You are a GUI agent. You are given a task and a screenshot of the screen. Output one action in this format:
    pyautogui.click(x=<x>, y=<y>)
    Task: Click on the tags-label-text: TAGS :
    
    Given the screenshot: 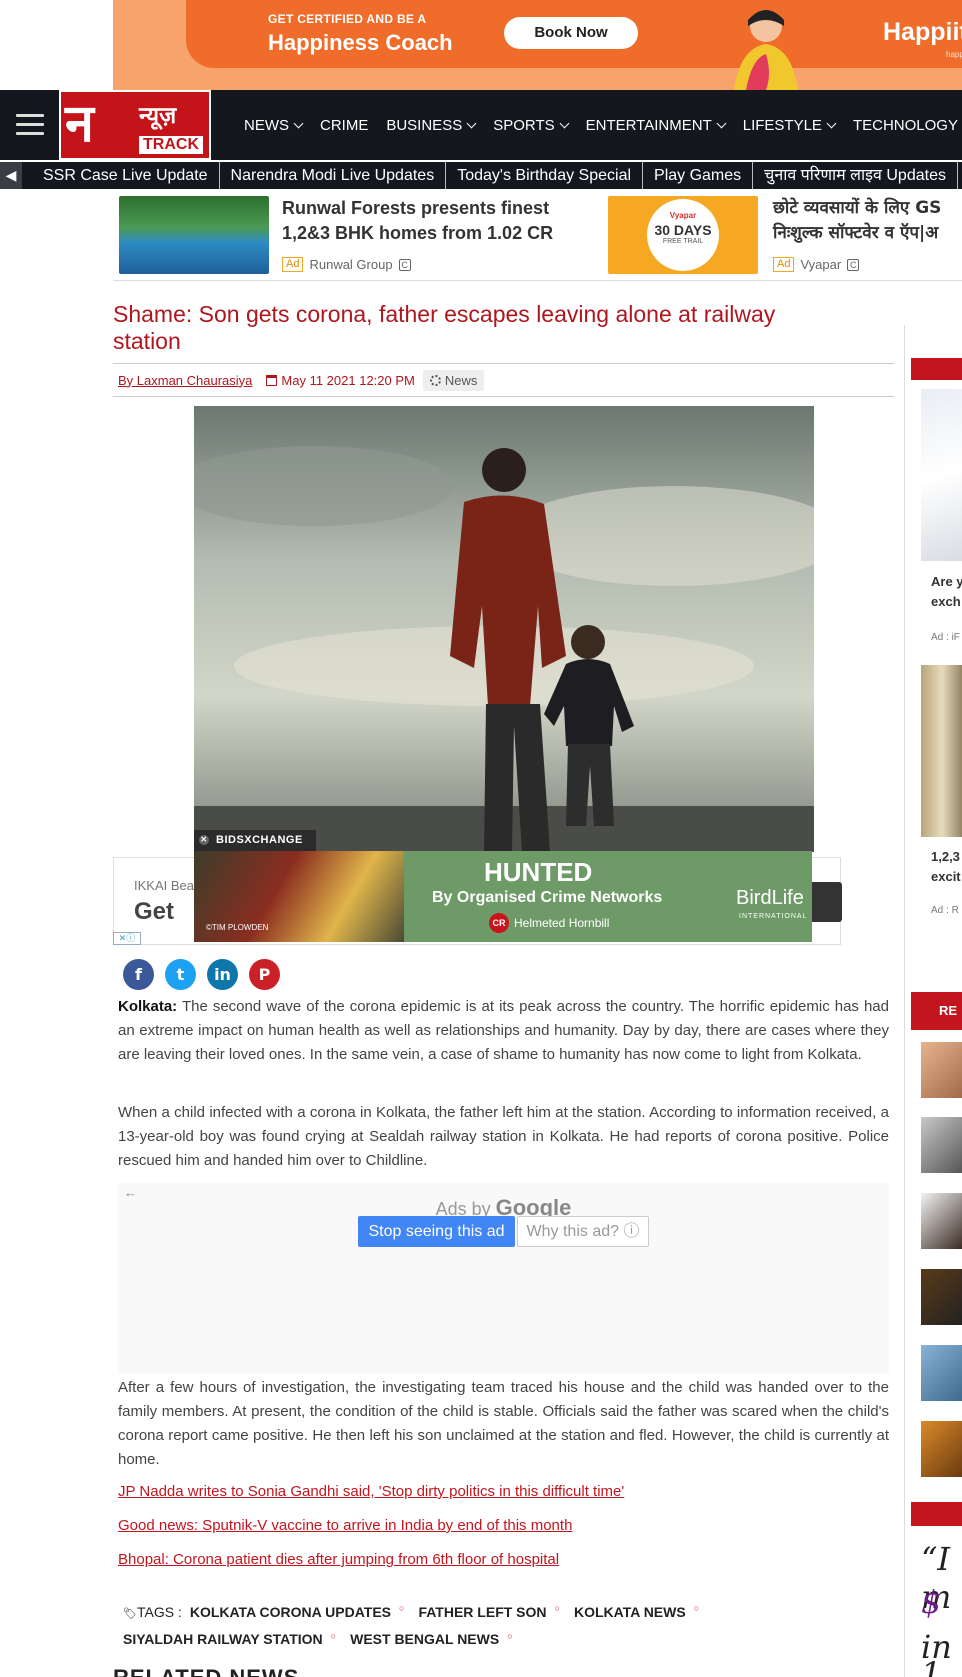 What is the action you would take?
    pyautogui.click(x=159, y=1611)
    